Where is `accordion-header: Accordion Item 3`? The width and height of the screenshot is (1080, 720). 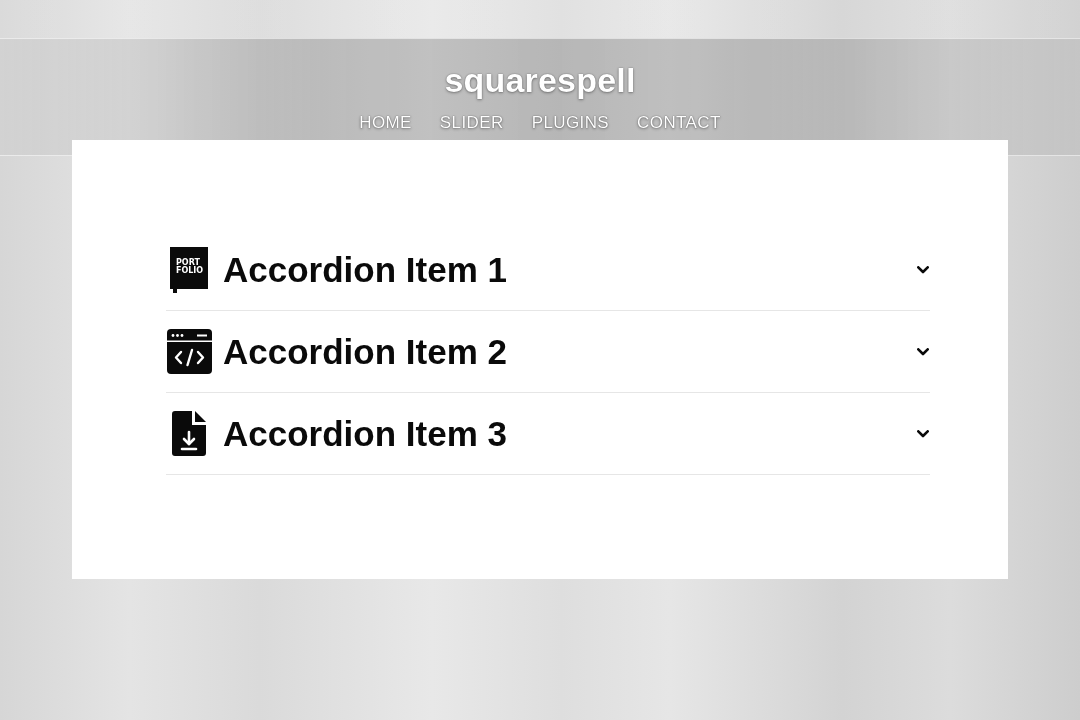
accordion-header: Accordion Item 3 is located at coordinates (548, 433).